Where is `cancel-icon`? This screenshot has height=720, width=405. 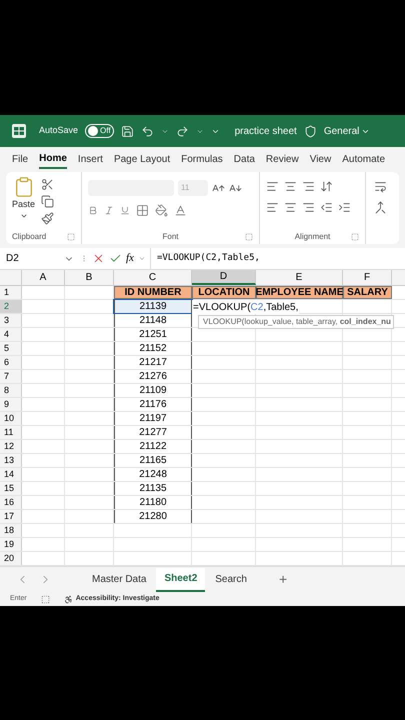
cancel-icon is located at coordinates (98, 258).